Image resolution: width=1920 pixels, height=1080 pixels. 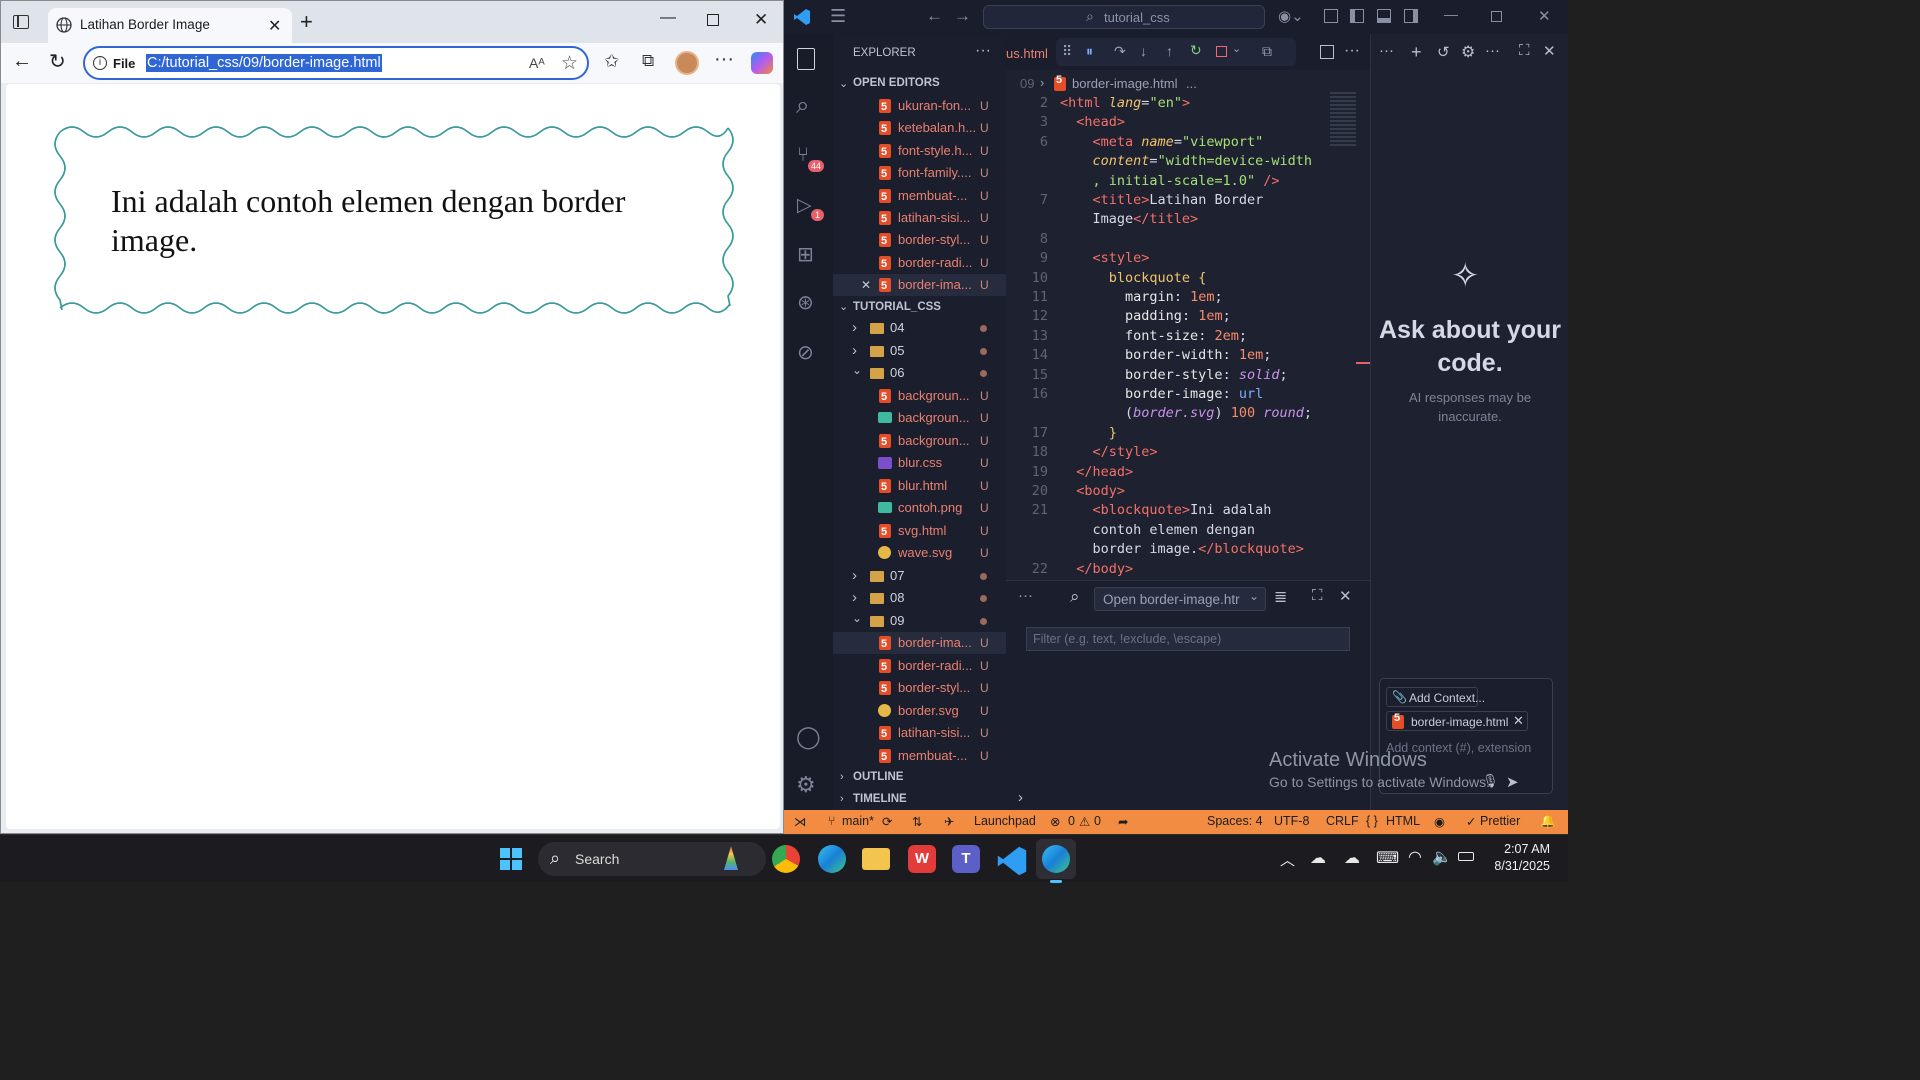 What do you see at coordinates (1443, 52) in the screenshot?
I see `history-icon: ↺` at bounding box center [1443, 52].